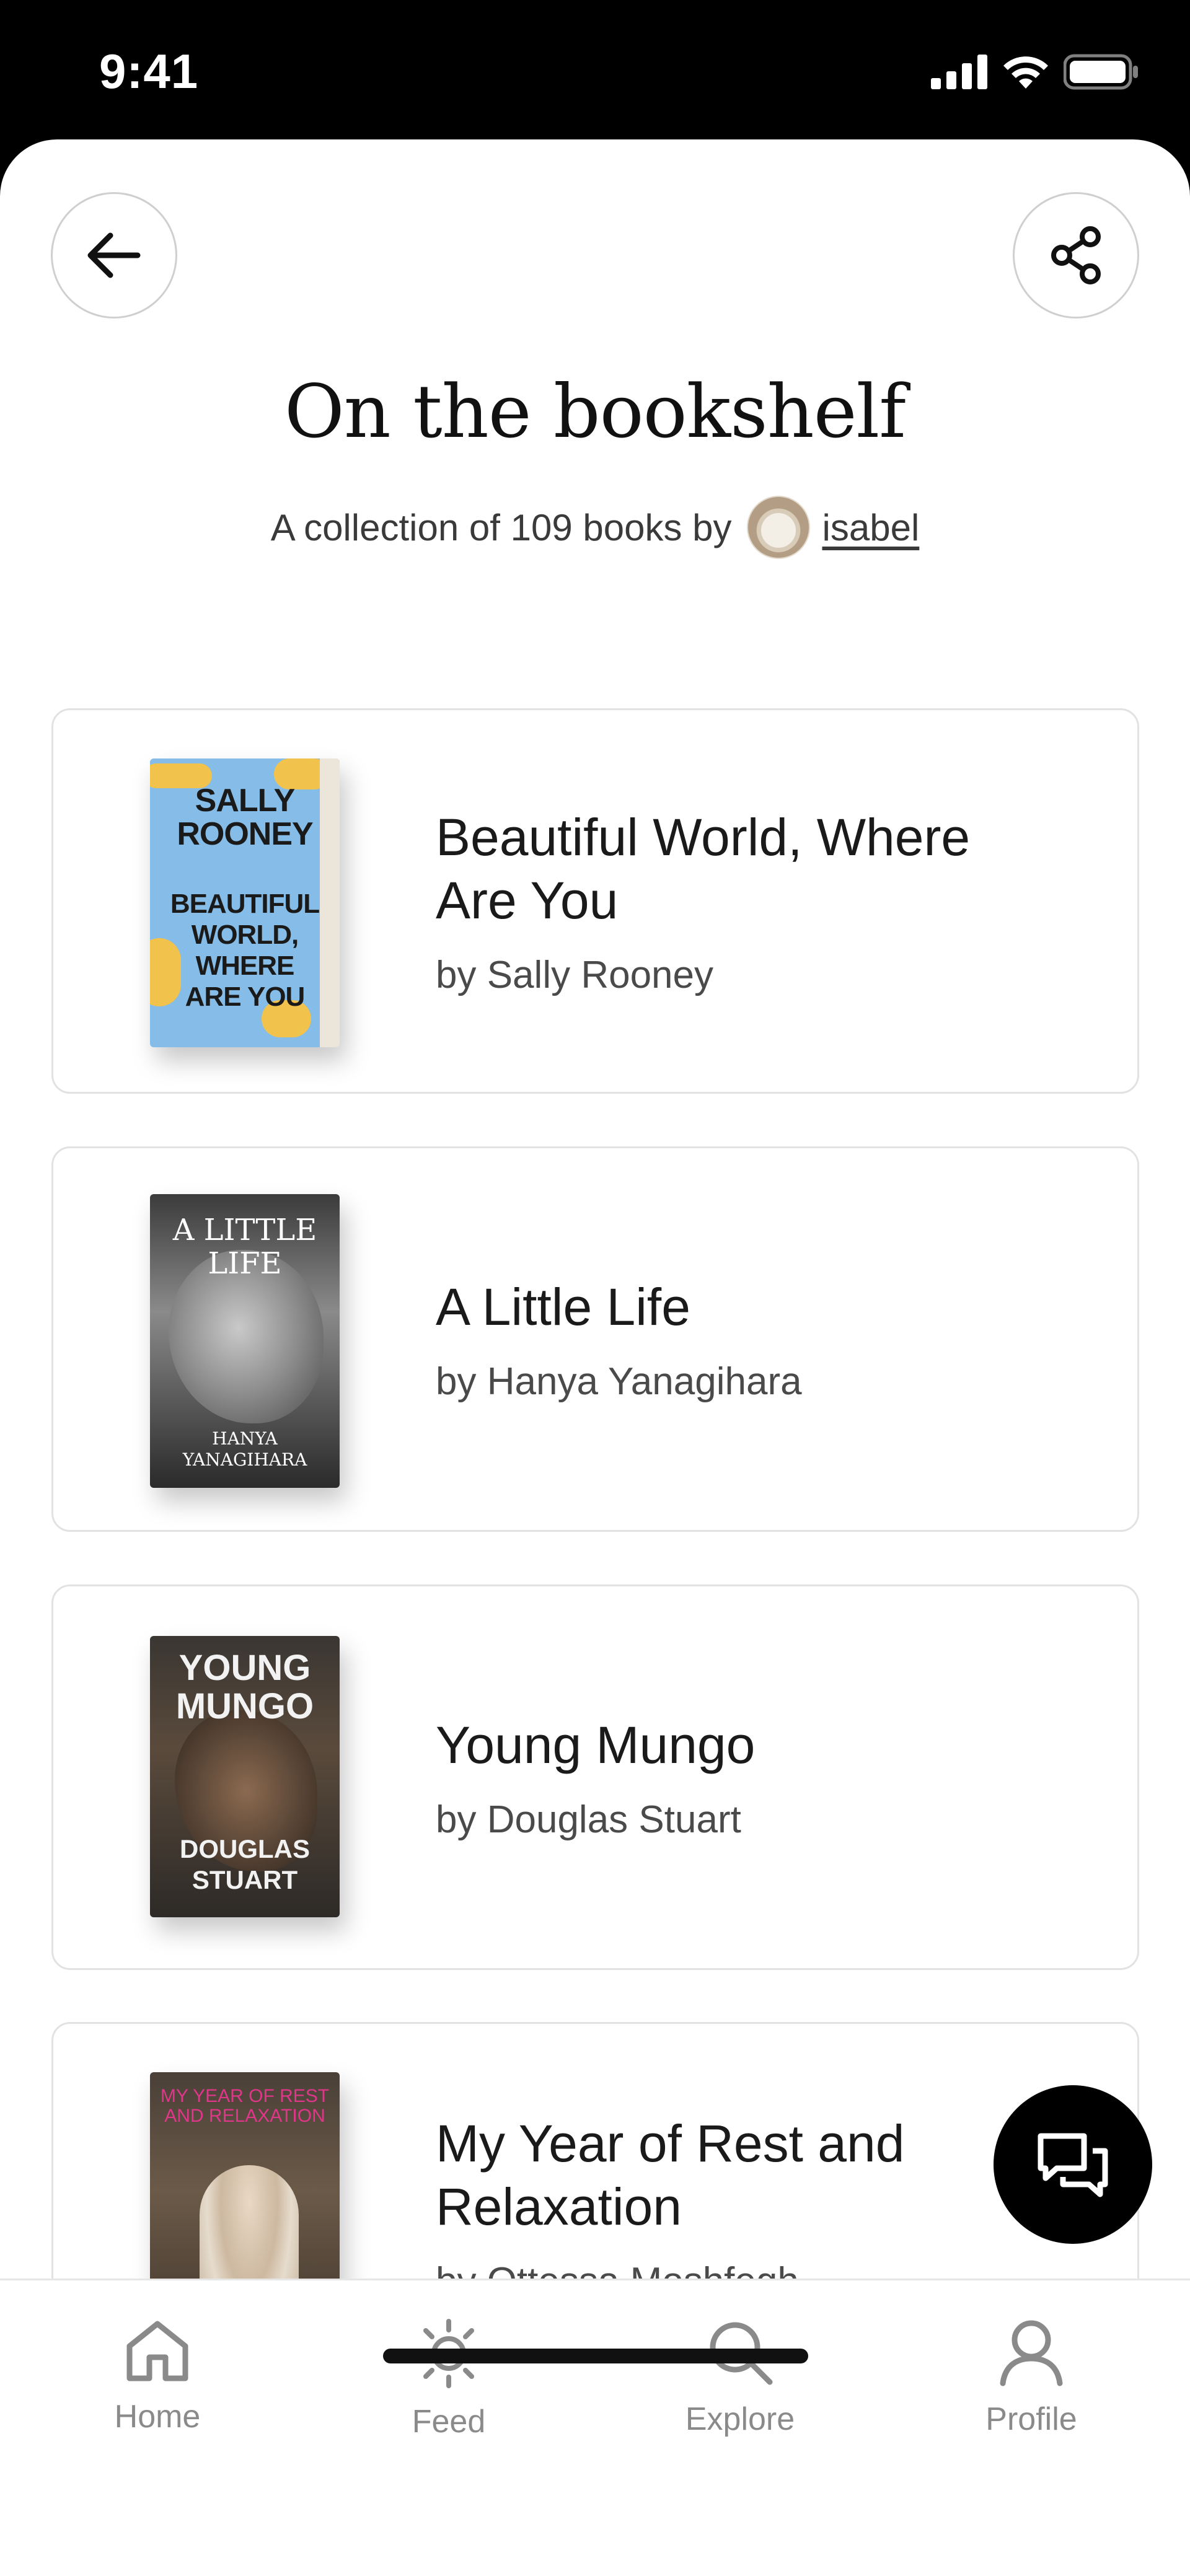 The width and height of the screenshot is (1190, 2576). Describe the element at coordinates (1025, 72) in the screenshot. I see `wifi-icon` at that location.